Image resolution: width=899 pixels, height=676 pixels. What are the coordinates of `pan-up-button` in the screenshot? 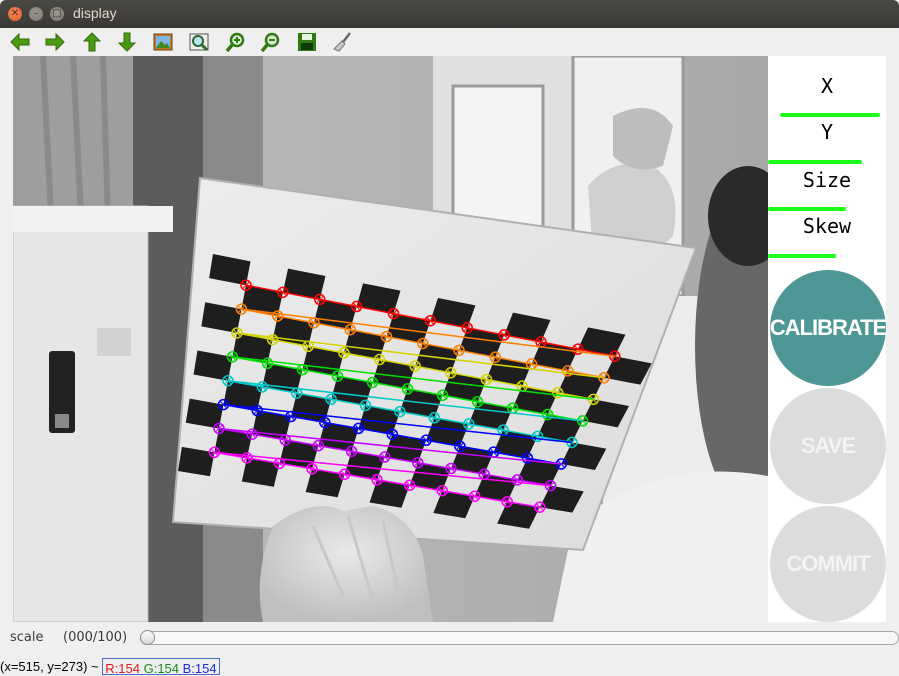 It's located at (92, 42).